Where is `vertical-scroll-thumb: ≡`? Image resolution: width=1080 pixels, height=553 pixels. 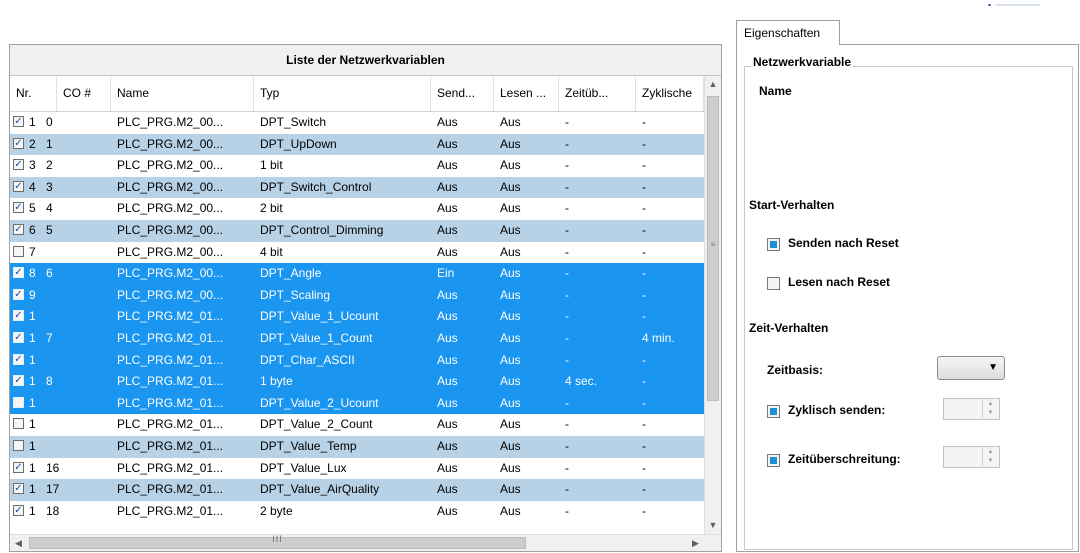
vertical-scroll-thumb: ≡ is located at coordinates (713, 248).